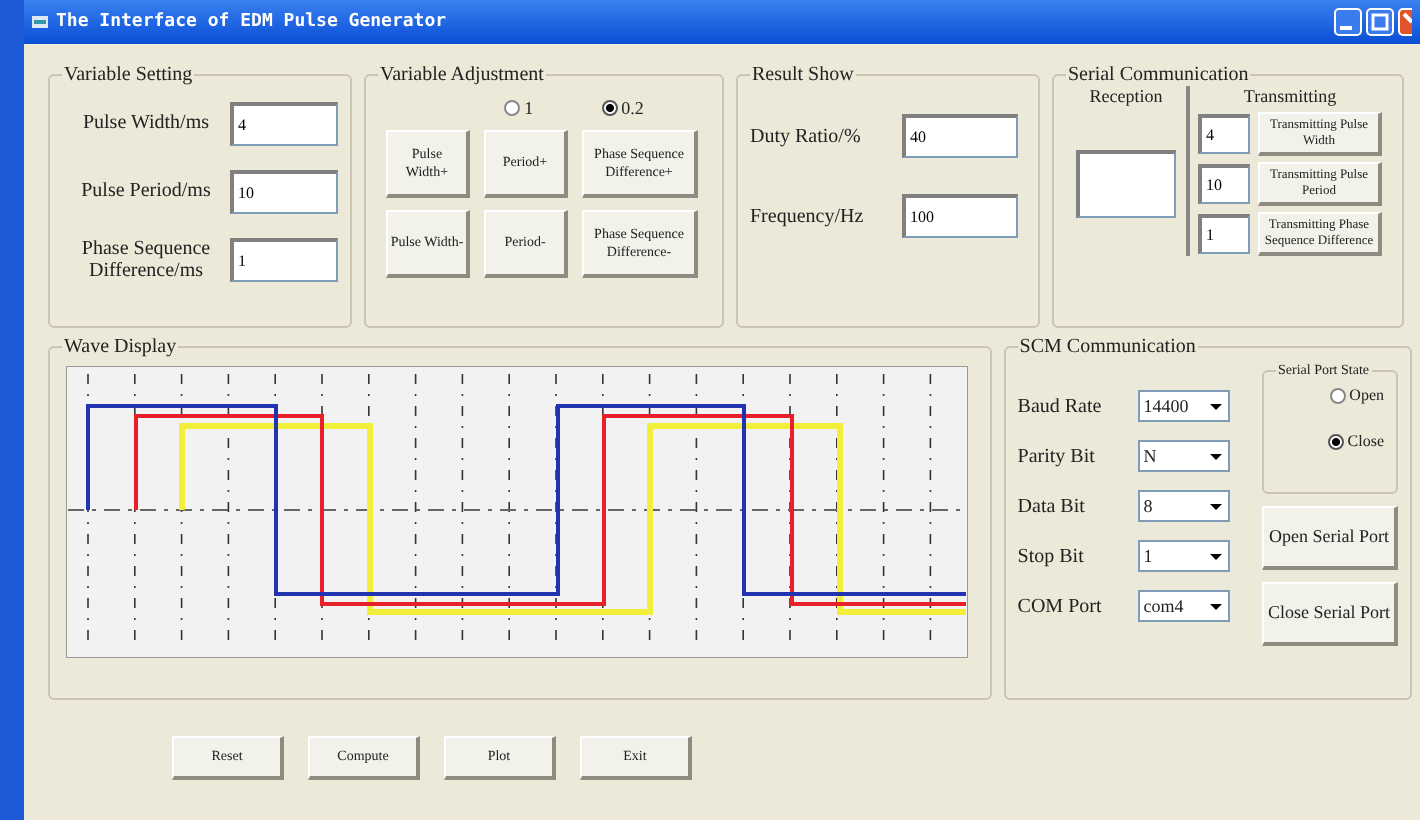  Describe the element at coordinates (1355, 441) in the screenshot. I see `radio-option: Close` at that location.